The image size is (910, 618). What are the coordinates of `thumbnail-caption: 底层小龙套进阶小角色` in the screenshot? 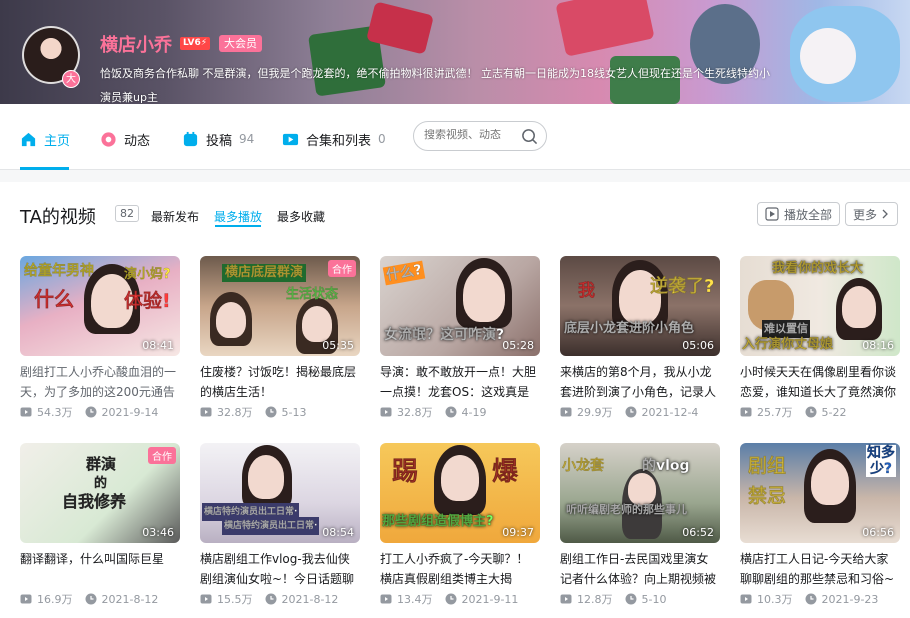 It's located at (629, 328).